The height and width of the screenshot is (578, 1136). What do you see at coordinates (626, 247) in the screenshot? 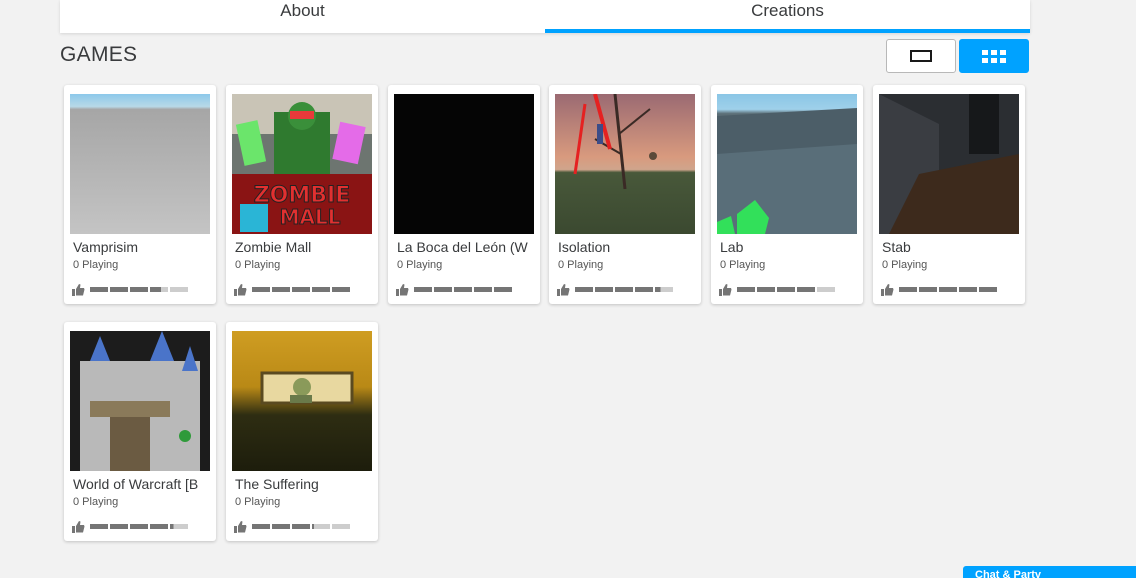
I see `game-name: Isolation` at bounding box center [626, 247].